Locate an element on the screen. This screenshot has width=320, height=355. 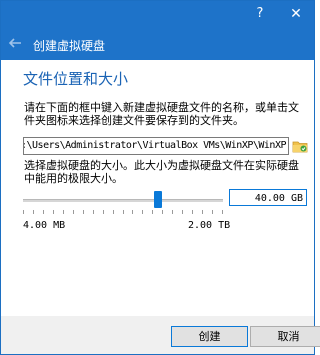
title-bar: ? ✕ is located at coordinates (157, 15).